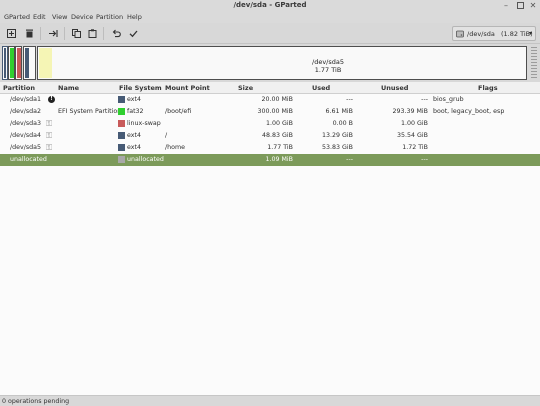 This screenshot has width=540, height=406. I want to click on partition-name: EFI System Partition, so click(90, 111).